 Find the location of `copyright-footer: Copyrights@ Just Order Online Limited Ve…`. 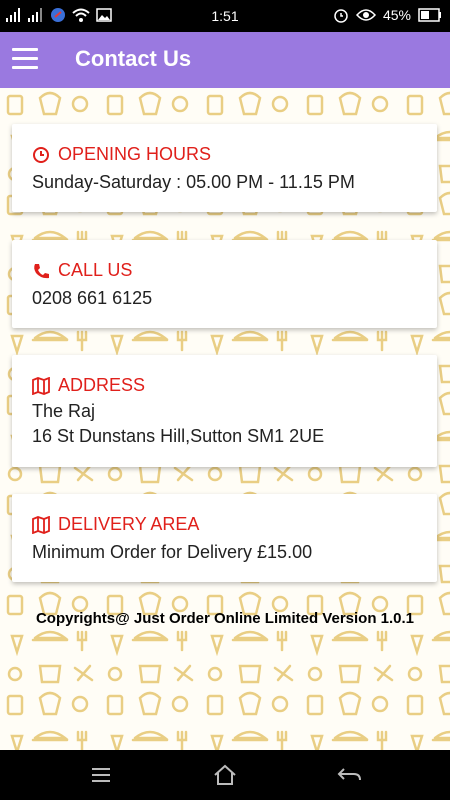

copyright-footer: Copyrights@ Just Order Online Limited Ve… is located at coordinates (225, 618).